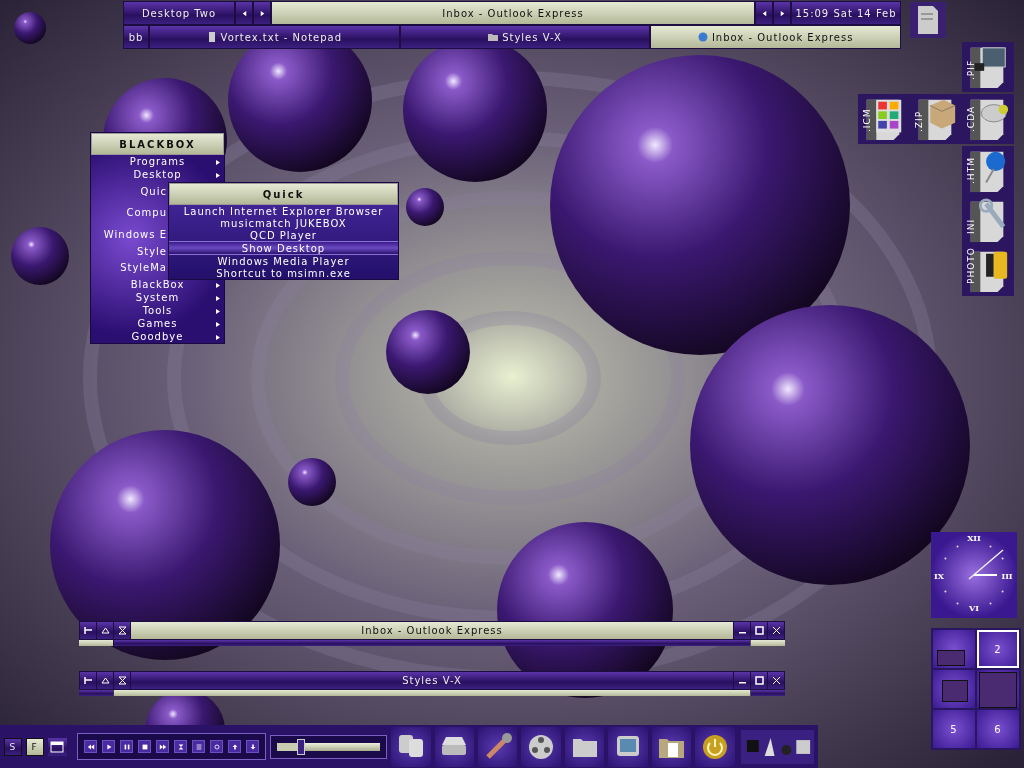  I want to click on stop-button, so click(145, 746).